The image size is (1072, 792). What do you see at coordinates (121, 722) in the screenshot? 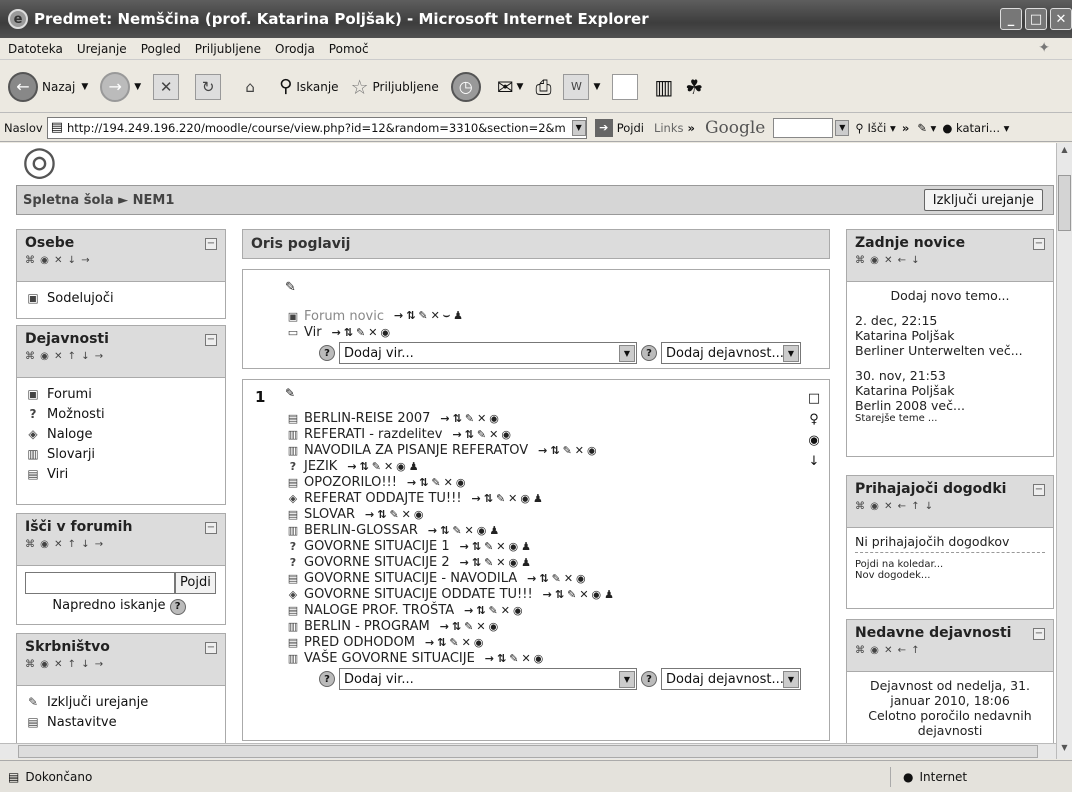
I see `list-item: ▤ Nastavitve` at bounding box center [121, 722].